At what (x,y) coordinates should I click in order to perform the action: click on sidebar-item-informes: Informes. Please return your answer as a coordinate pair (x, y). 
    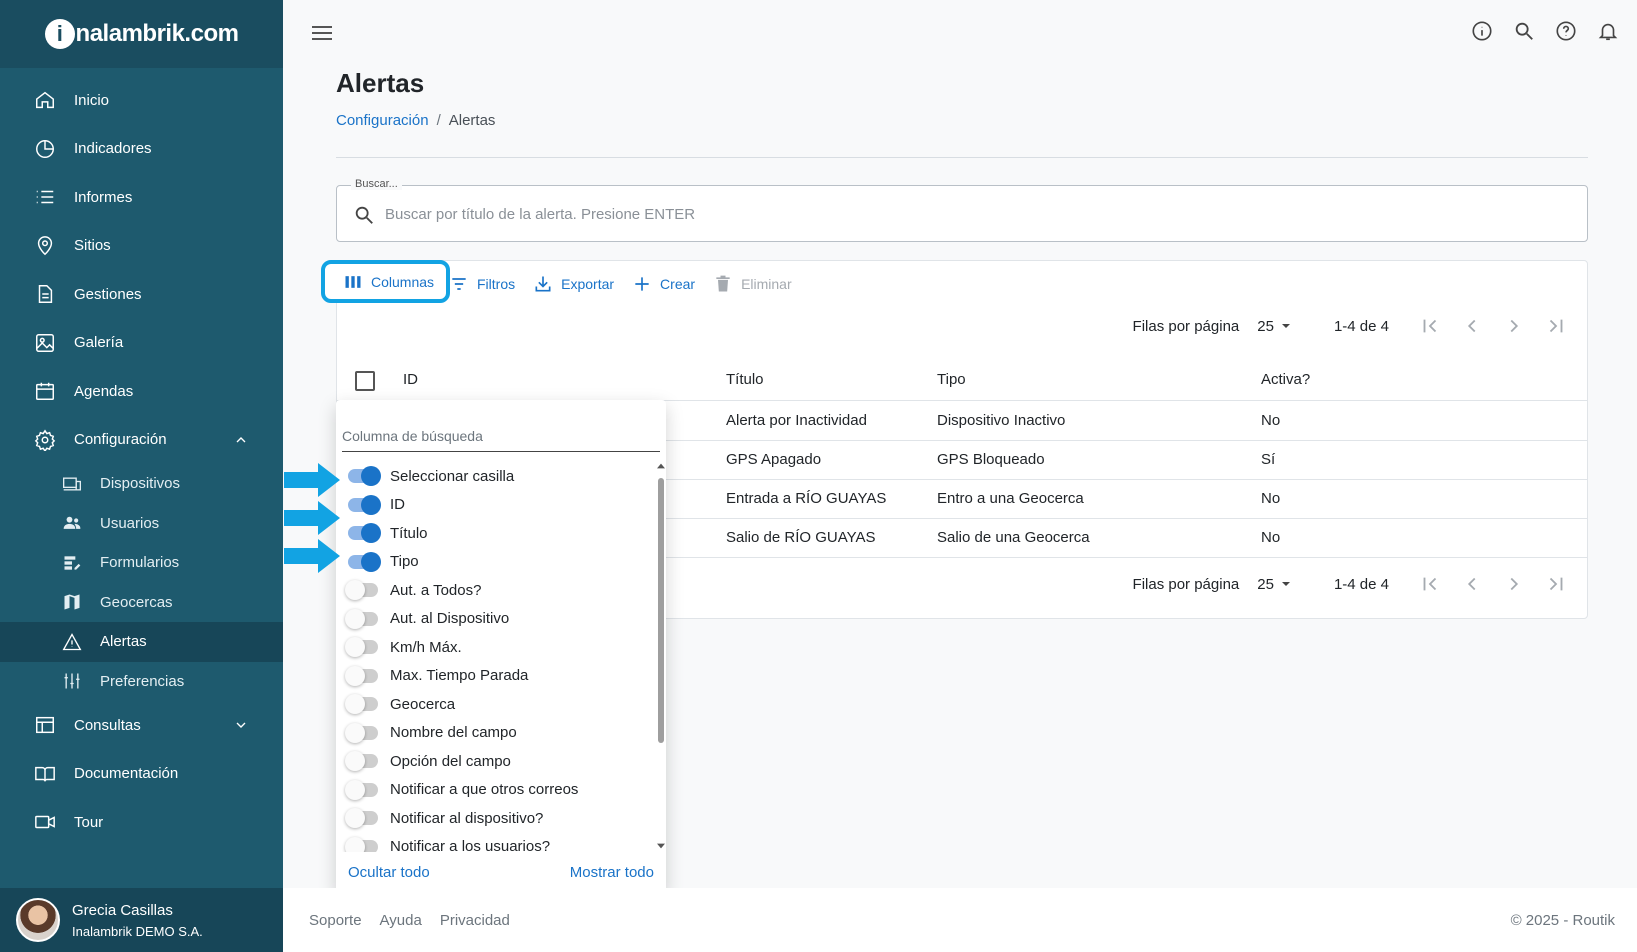
    Looking at the image, I should click on (141, 197).